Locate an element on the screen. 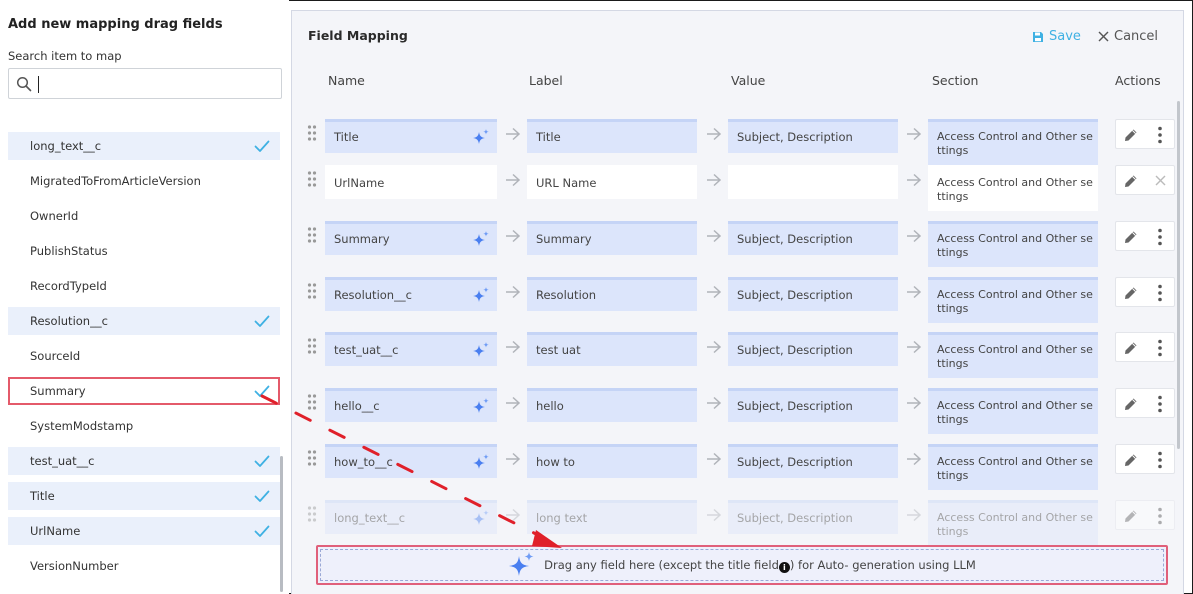 The image size is (1193, 594). field-list-item: Summary is located at coordinates (144, 391).